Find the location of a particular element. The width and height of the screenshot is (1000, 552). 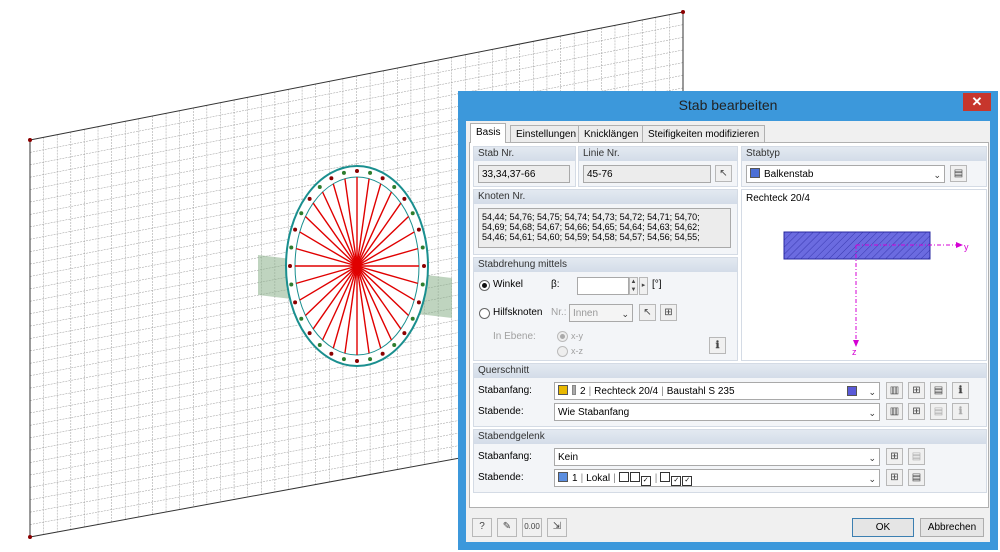

new-hinge-button-2: ⊞ is located at coordinates (894, 477).